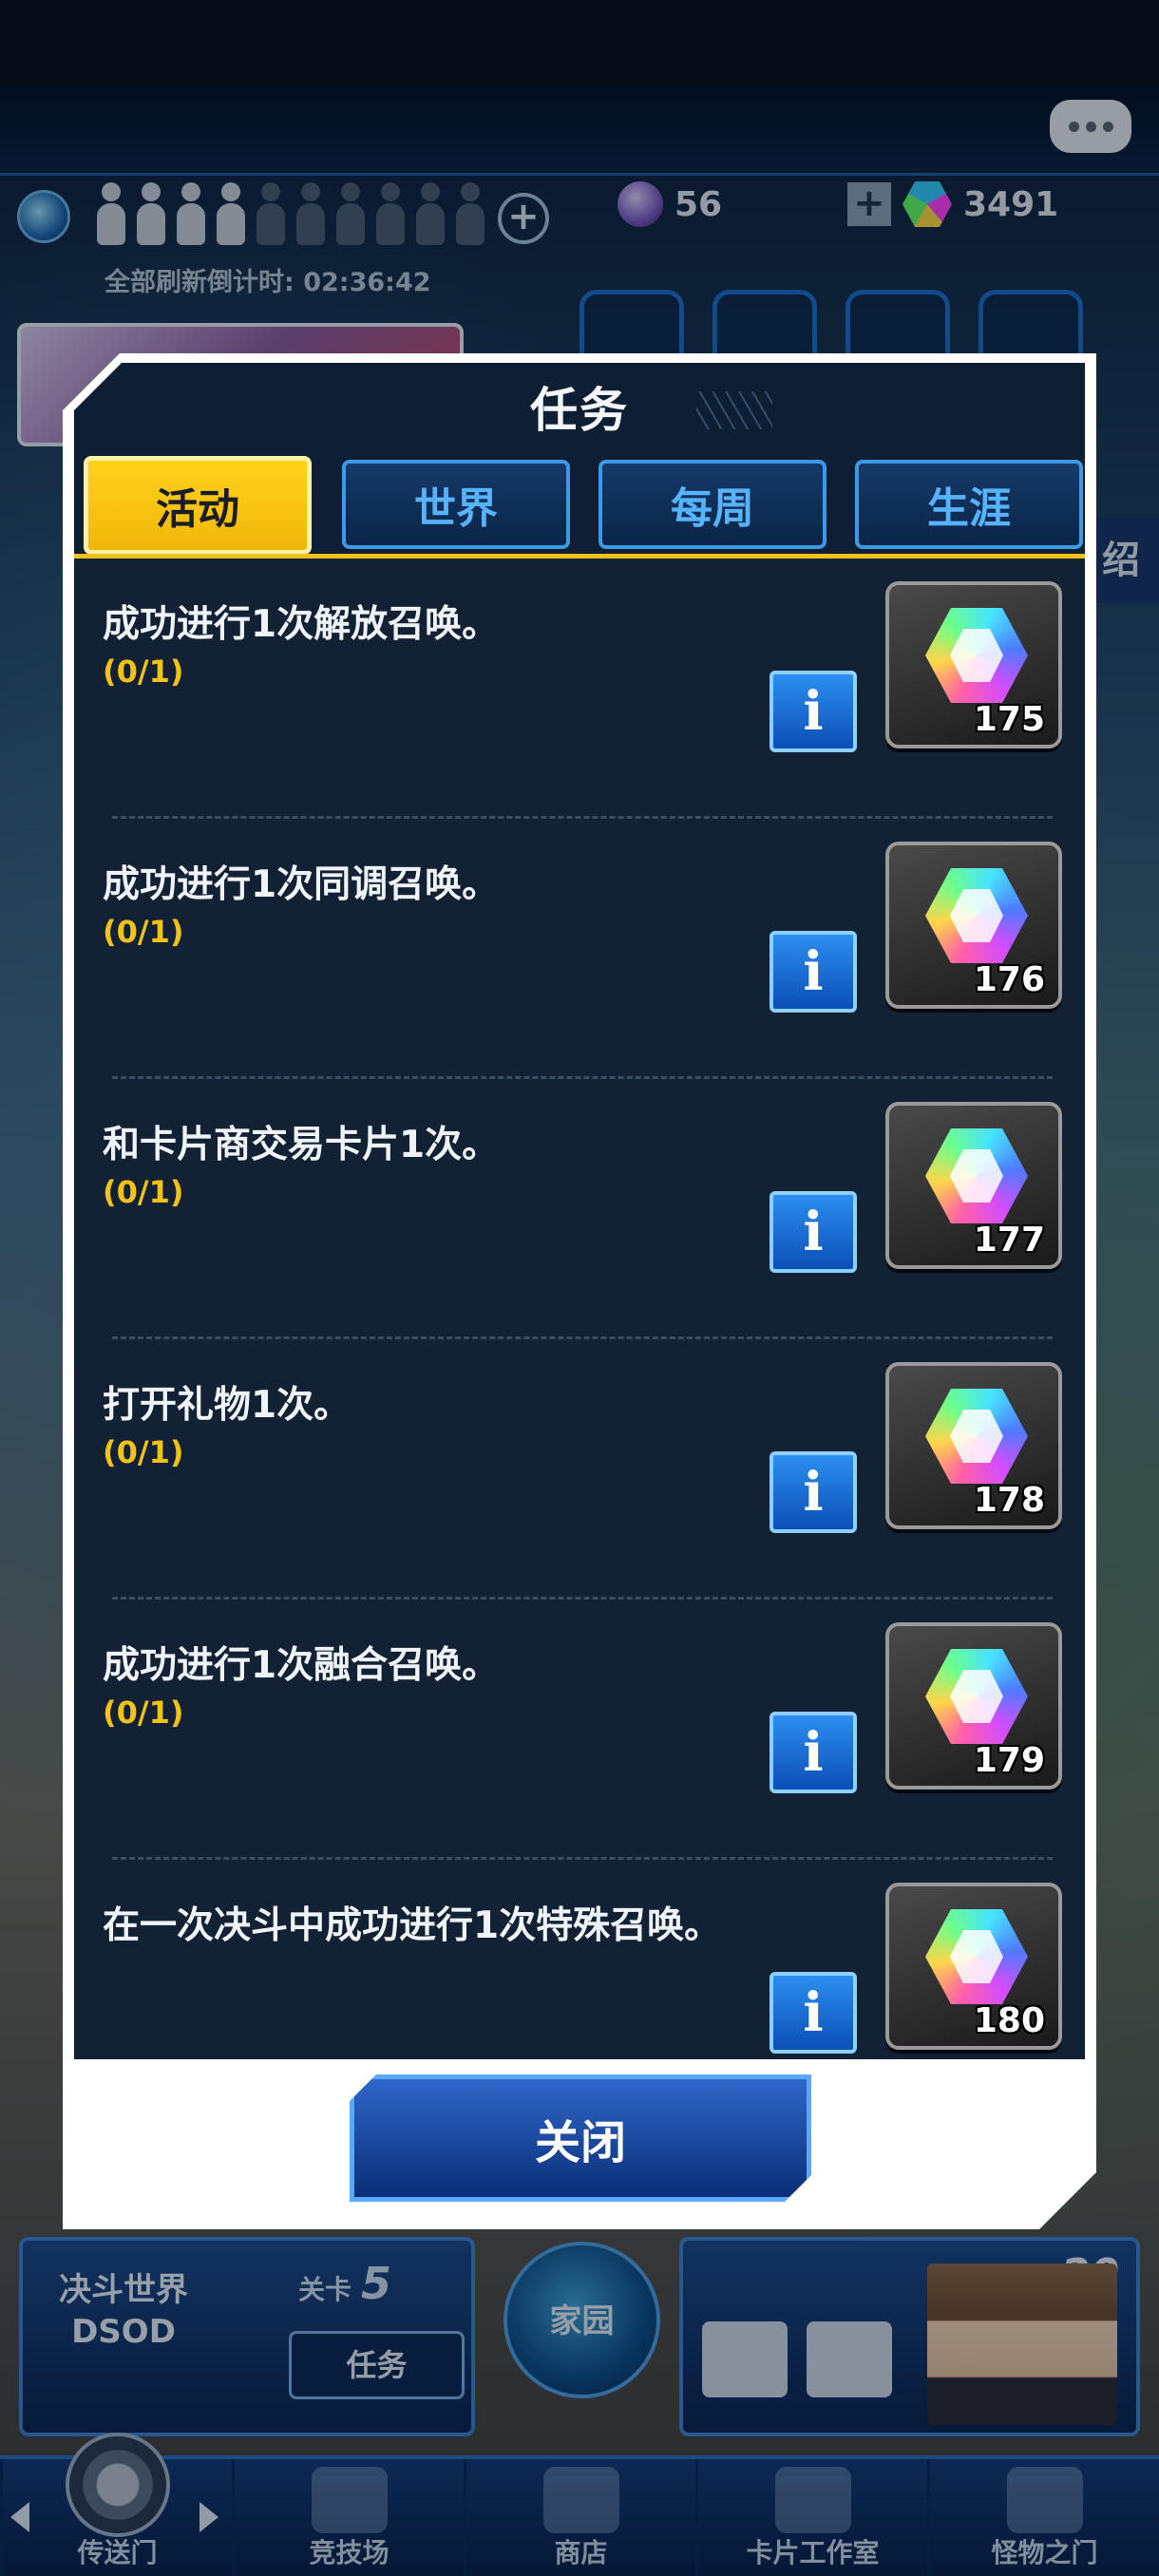 The height and width of the screenshot is (2576, 1159). Describe the element at coordinates (1009, 719) in the screenshot. I see `reward-quantity: 175` at that location.